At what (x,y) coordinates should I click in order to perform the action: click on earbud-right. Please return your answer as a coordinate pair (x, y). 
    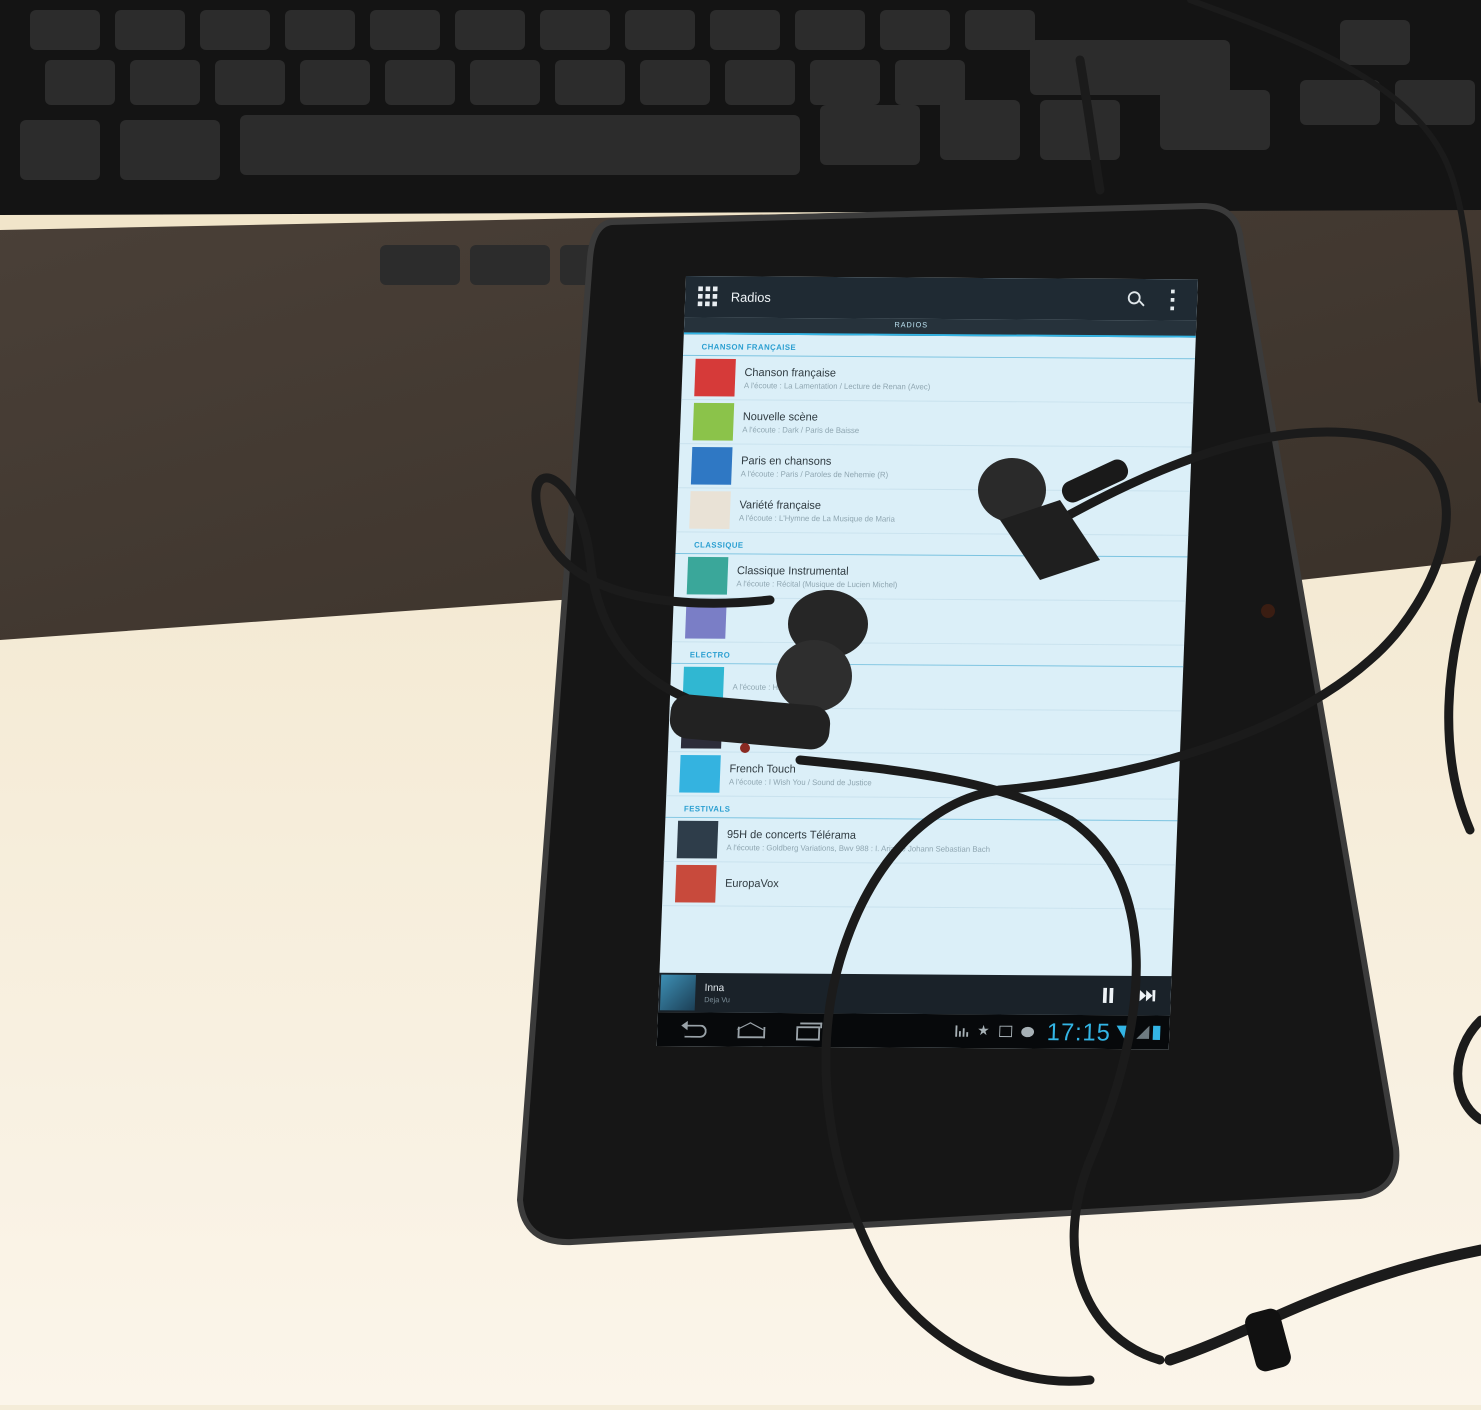
    Looking at the image, I should click on (1054, 518).